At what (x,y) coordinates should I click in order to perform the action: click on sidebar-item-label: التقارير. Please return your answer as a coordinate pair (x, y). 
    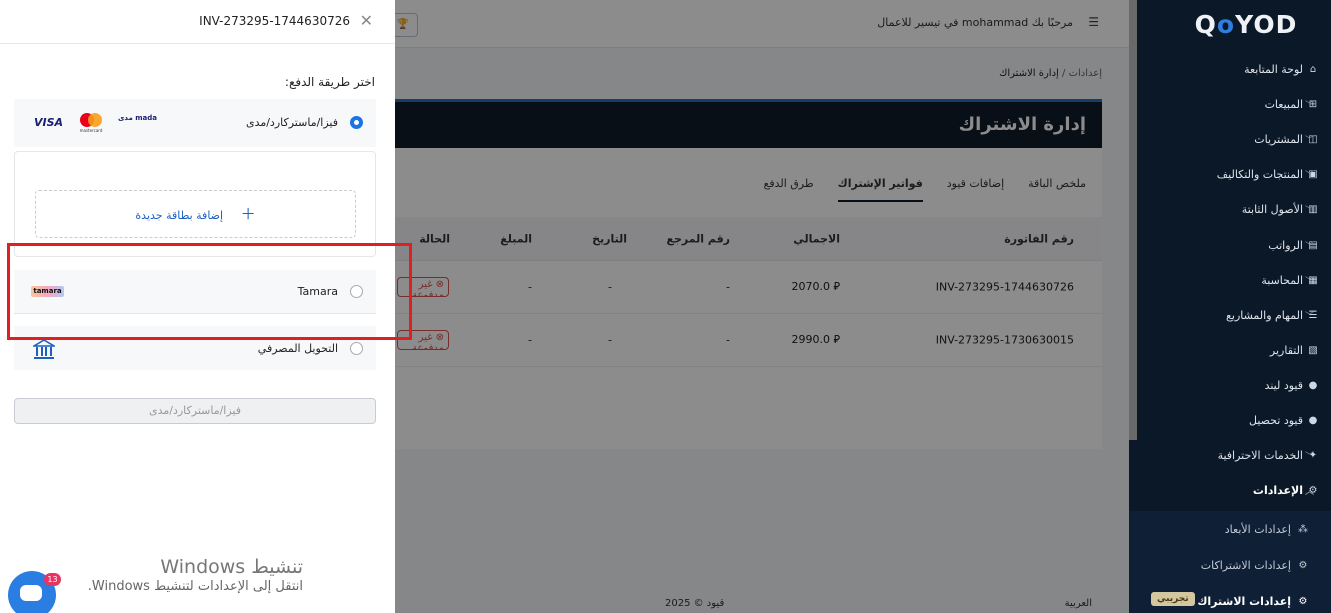
    Looking at the image, I should click on (1286, 350).